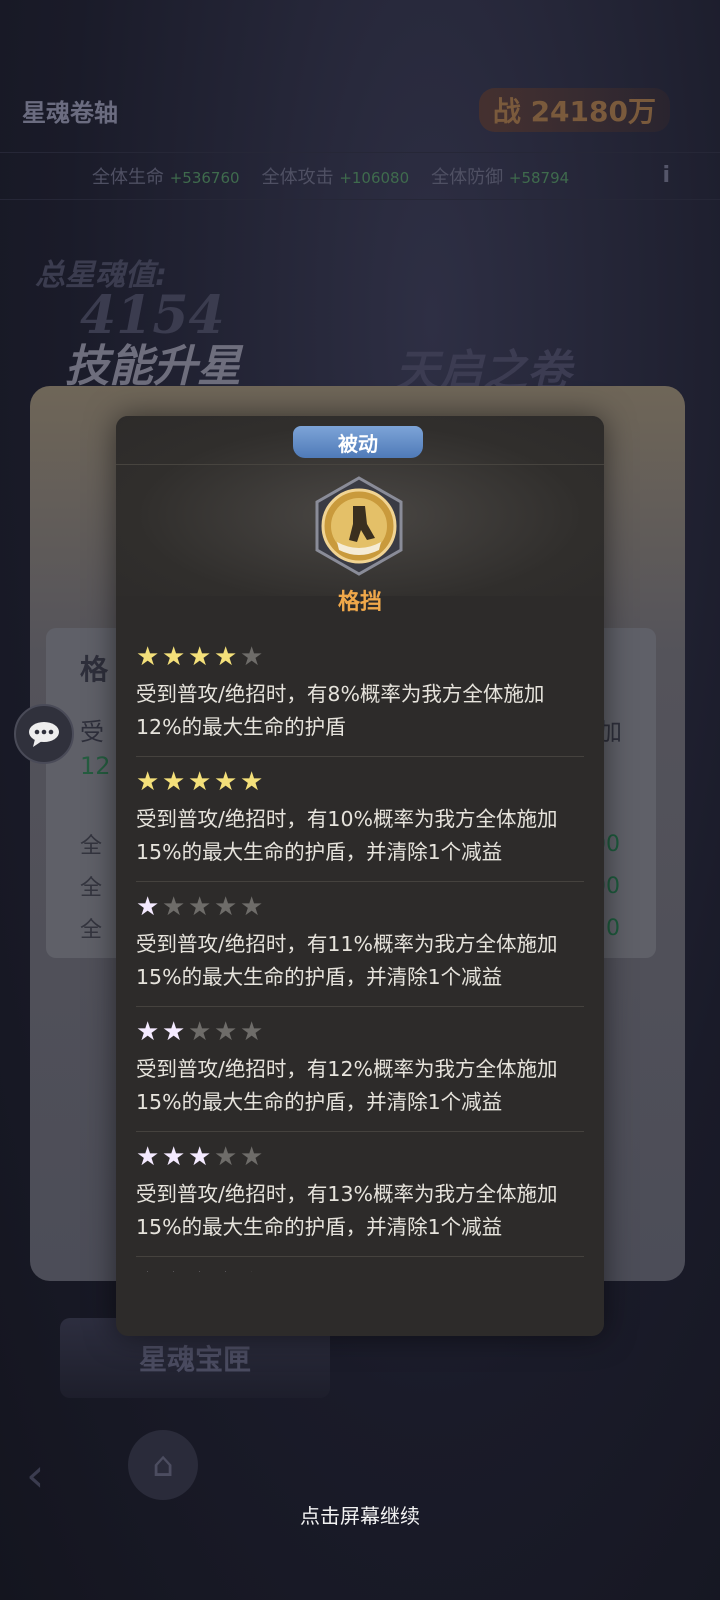 Image resolution: width=720 pixels, height=1600 pixels. What do you see at coordinates (360, 1514) in the screenshot?
I see `tap-to-continue: 点击屏幕继续` at bounding box center [360, 1514].